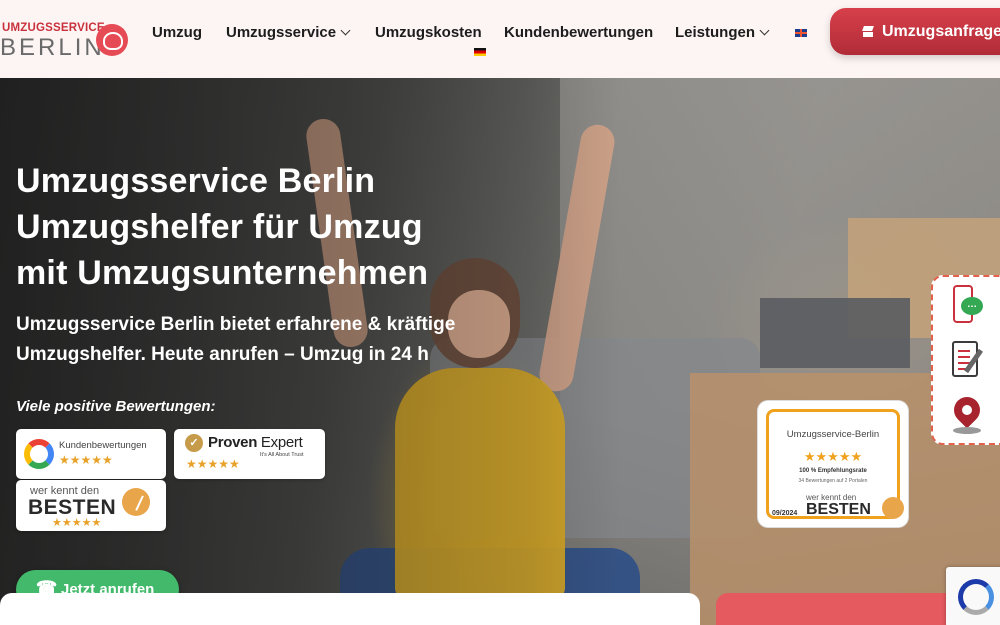 This screenshot has width=1000, height=625. I want to click on wkdb-rating-stars: ★★★★★, so click(77, 523).